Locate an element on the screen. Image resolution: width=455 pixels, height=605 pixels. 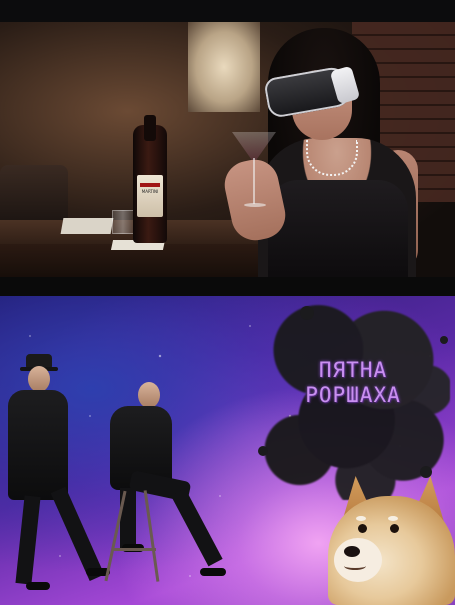
woman-black-dress is located at coordinates (338, 230).